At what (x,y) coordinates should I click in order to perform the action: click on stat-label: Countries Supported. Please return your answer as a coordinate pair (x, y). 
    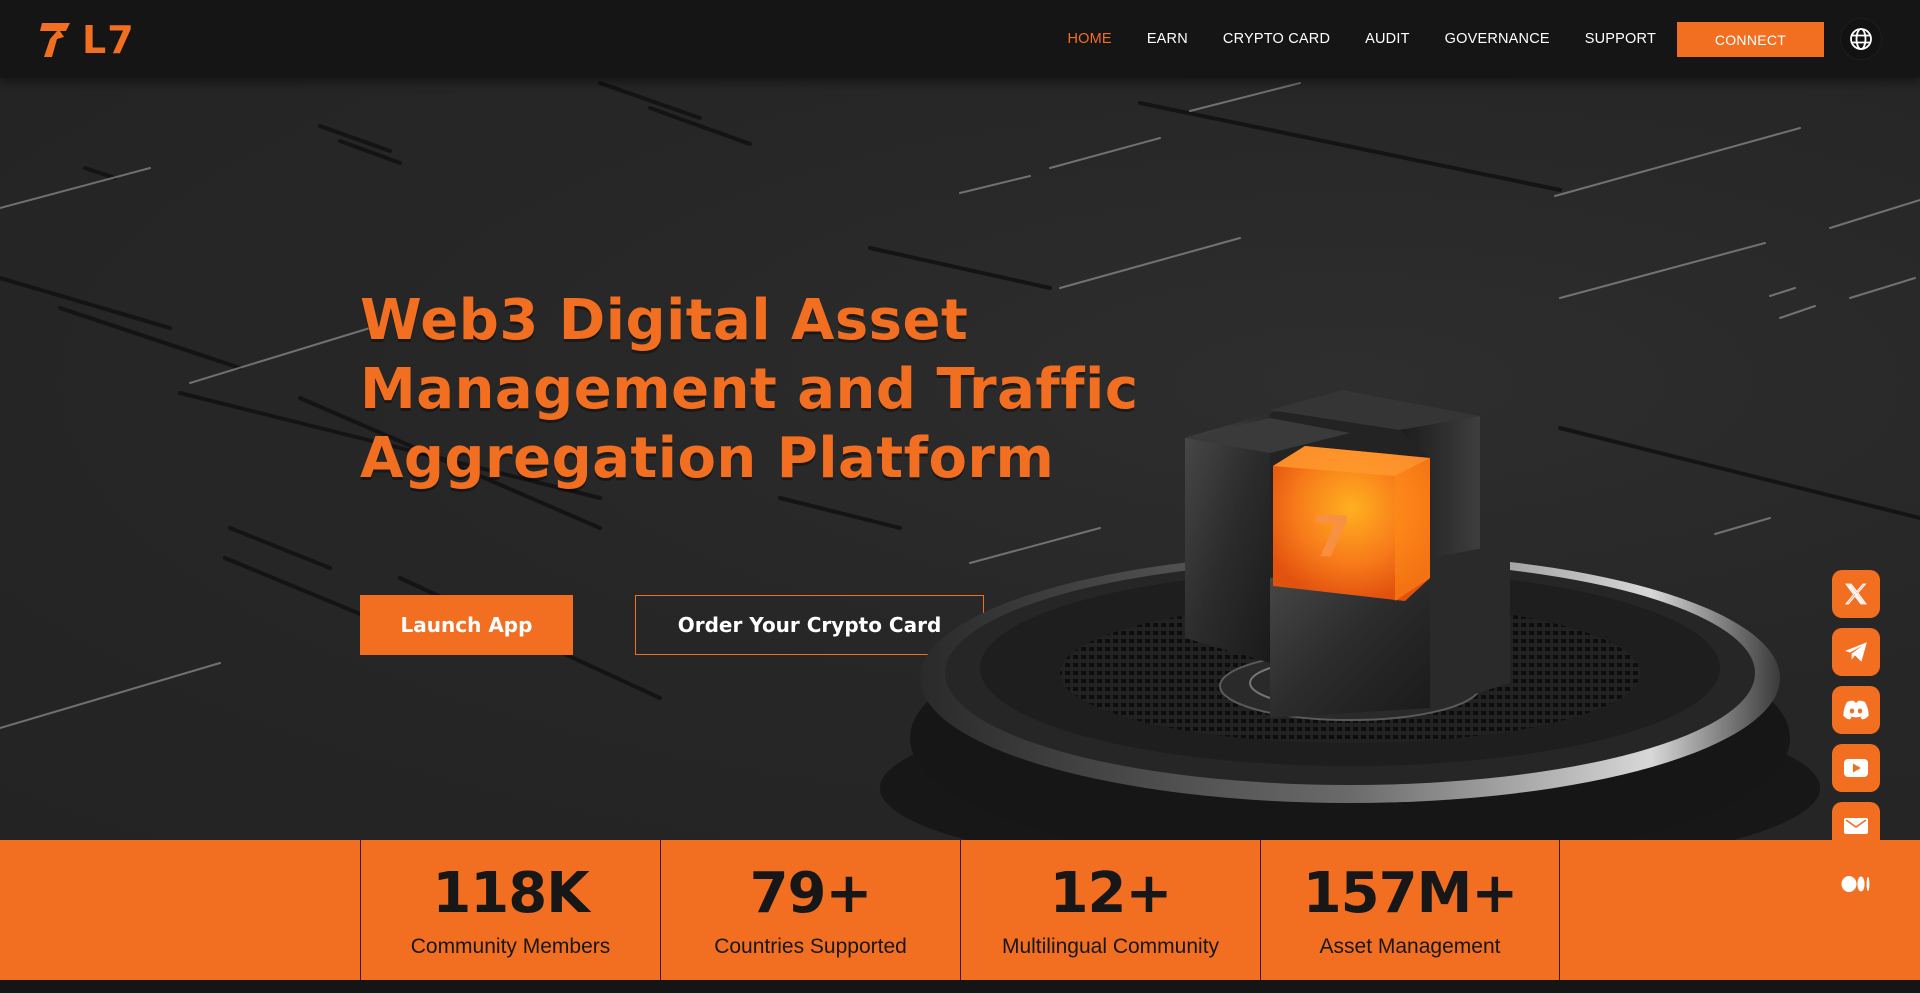
    Looking at the image, I should click on (810, 946).